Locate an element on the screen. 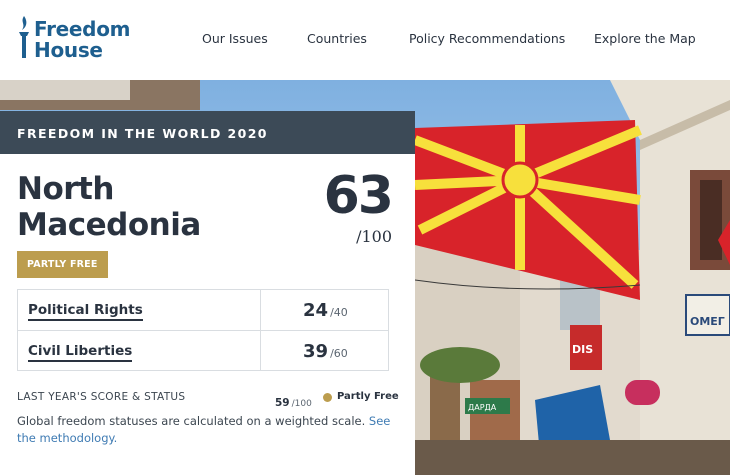 This screenshot has width=730, height=475. political-rights-link: Political Rights is located at coordinates (85, 311).